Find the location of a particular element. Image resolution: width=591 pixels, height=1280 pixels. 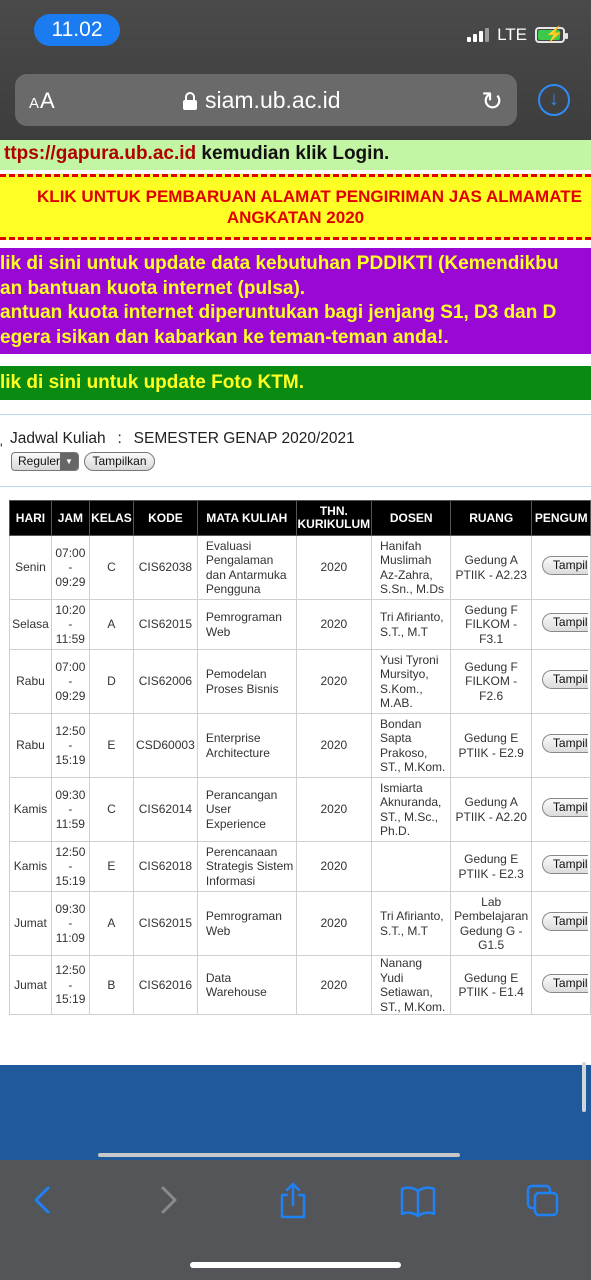

col-kelas: KELAS is located at coordinates (111, 518).